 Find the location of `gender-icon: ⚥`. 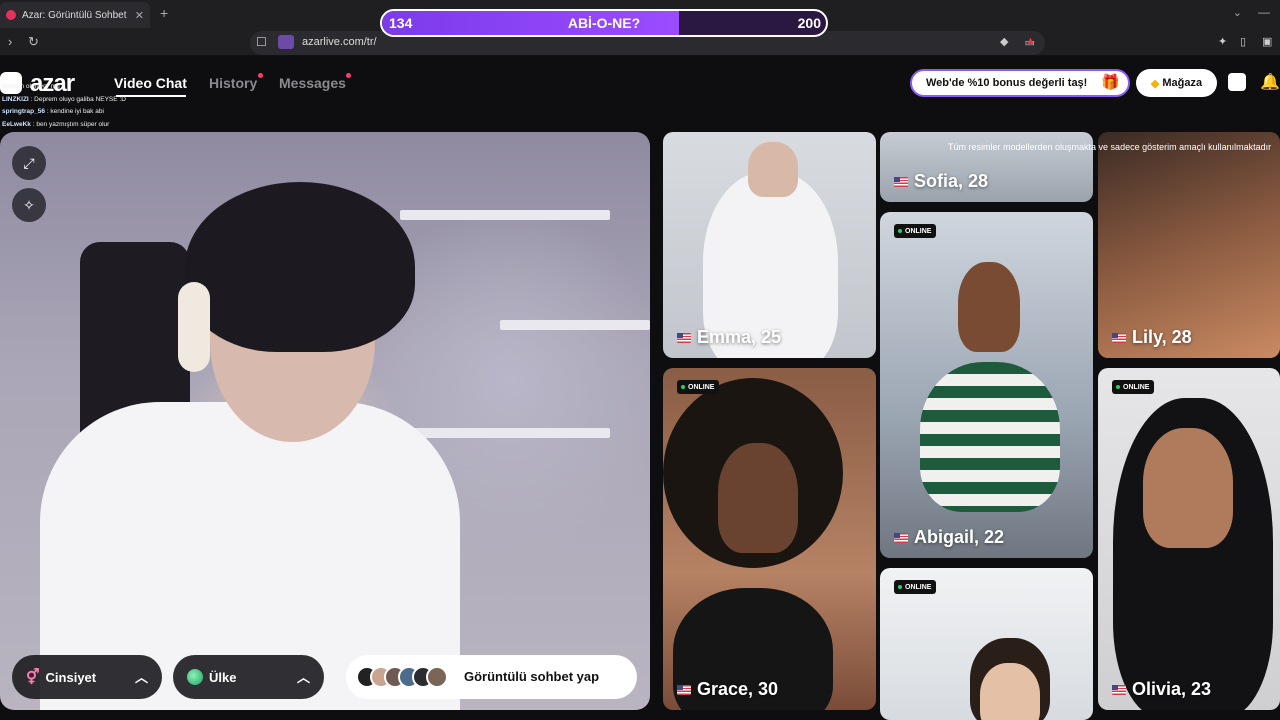

gender-icon: ⚥ is located at coordinates (33, 677).